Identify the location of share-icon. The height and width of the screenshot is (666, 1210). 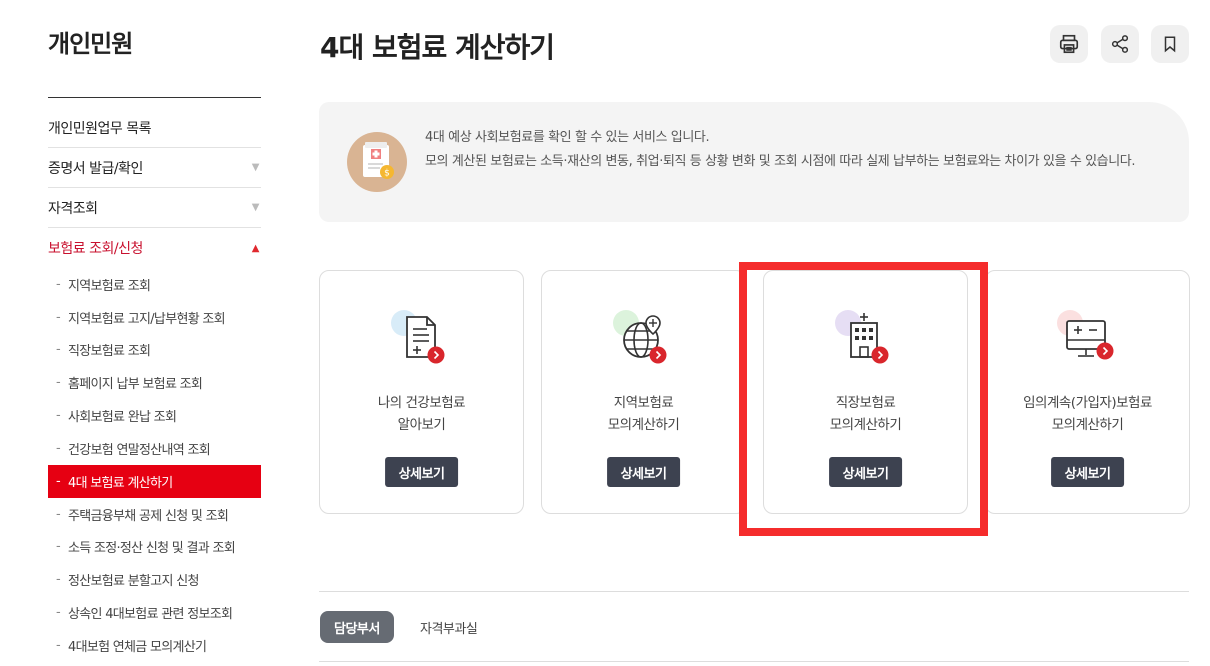
(1120, 44).